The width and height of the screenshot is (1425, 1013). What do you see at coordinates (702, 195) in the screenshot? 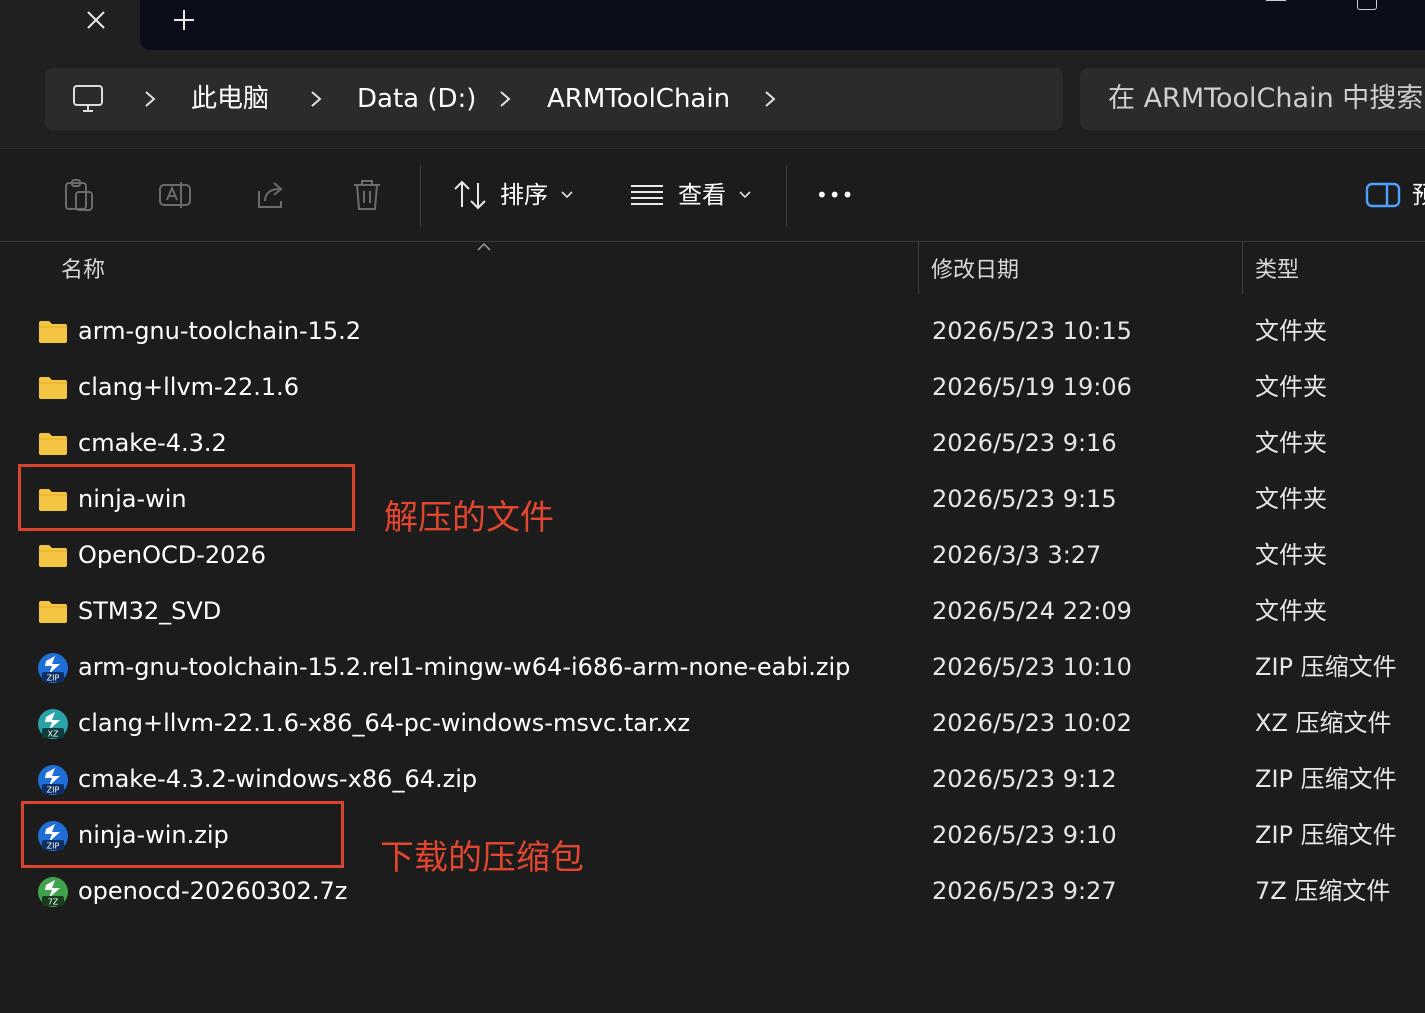
I see `view-button: 查看` at bounding box center [702, 195].